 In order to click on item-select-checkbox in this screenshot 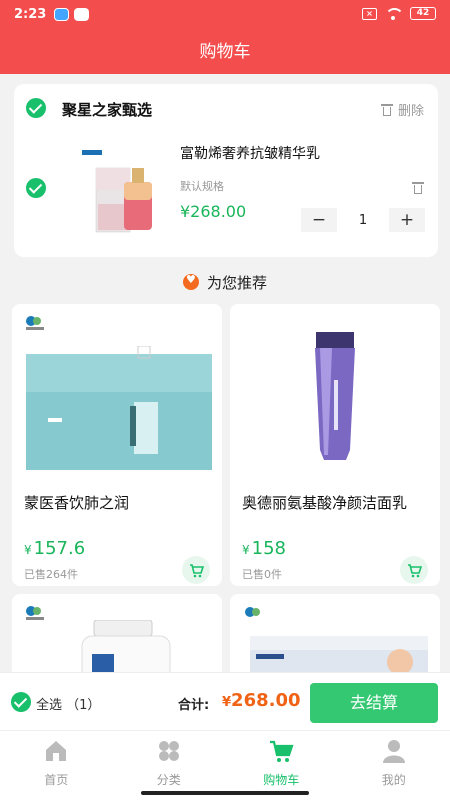, I will do `click(36, 188)`.